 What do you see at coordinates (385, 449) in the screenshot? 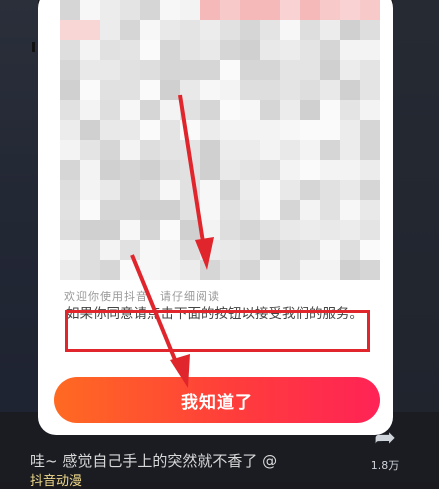
I see `share-button: ➦ 1.8万` at bounding box center [385, 449].